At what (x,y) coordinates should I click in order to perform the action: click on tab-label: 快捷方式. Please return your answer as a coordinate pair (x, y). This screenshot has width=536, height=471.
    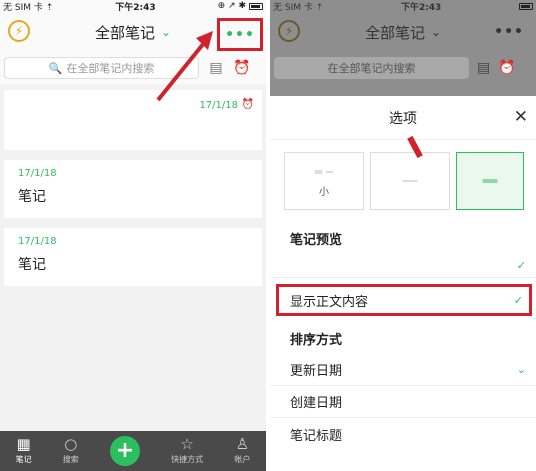
    Looking at the image, I should click on (187, 459).